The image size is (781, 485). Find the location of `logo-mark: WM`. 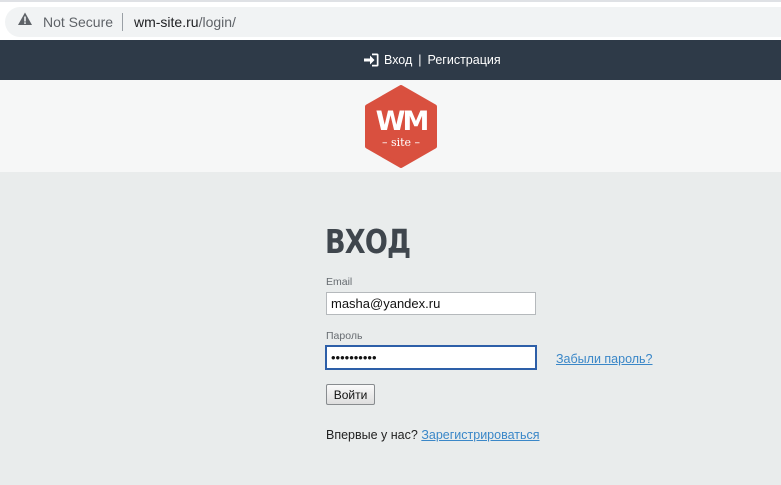

logo-mark: WM is located at coordinates (402, 121).